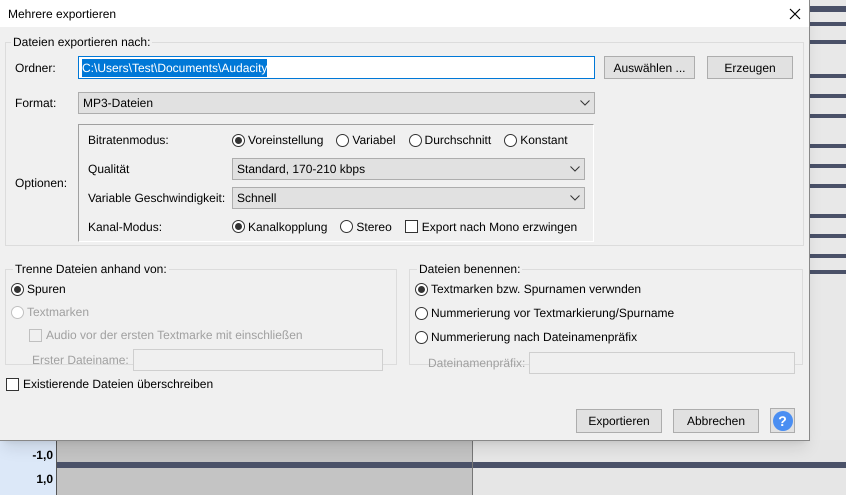 This screenshot has width=846, height=495. I want to click on checkbox-label: Existierende Dateien überschreiben, so click(118, 384).